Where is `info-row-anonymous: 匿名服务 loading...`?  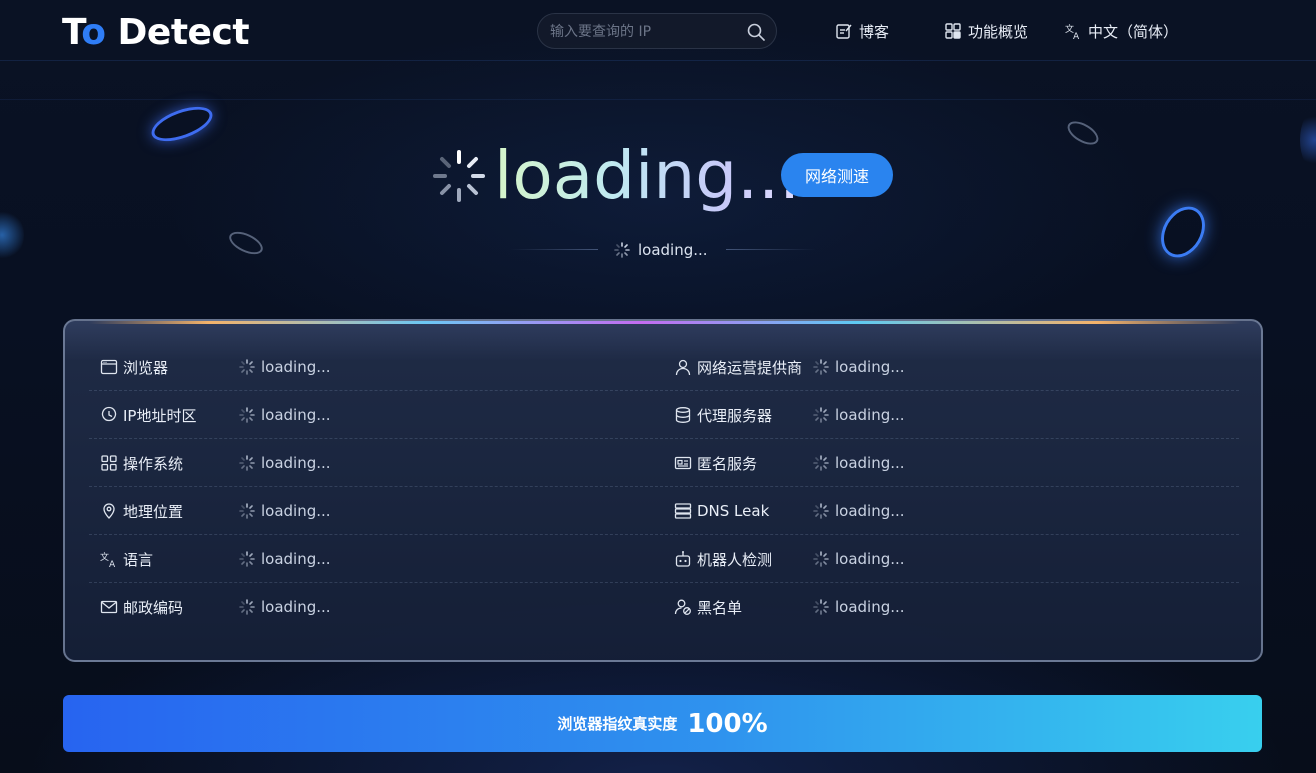
info-row-anonymous: 匿名服务 loading... is located at coordinates (789, 463).